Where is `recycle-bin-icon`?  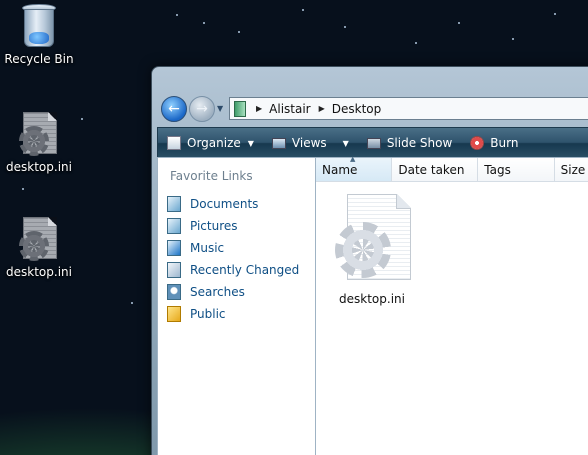
recycle-bin-icon is located at coordinates (39, 26).